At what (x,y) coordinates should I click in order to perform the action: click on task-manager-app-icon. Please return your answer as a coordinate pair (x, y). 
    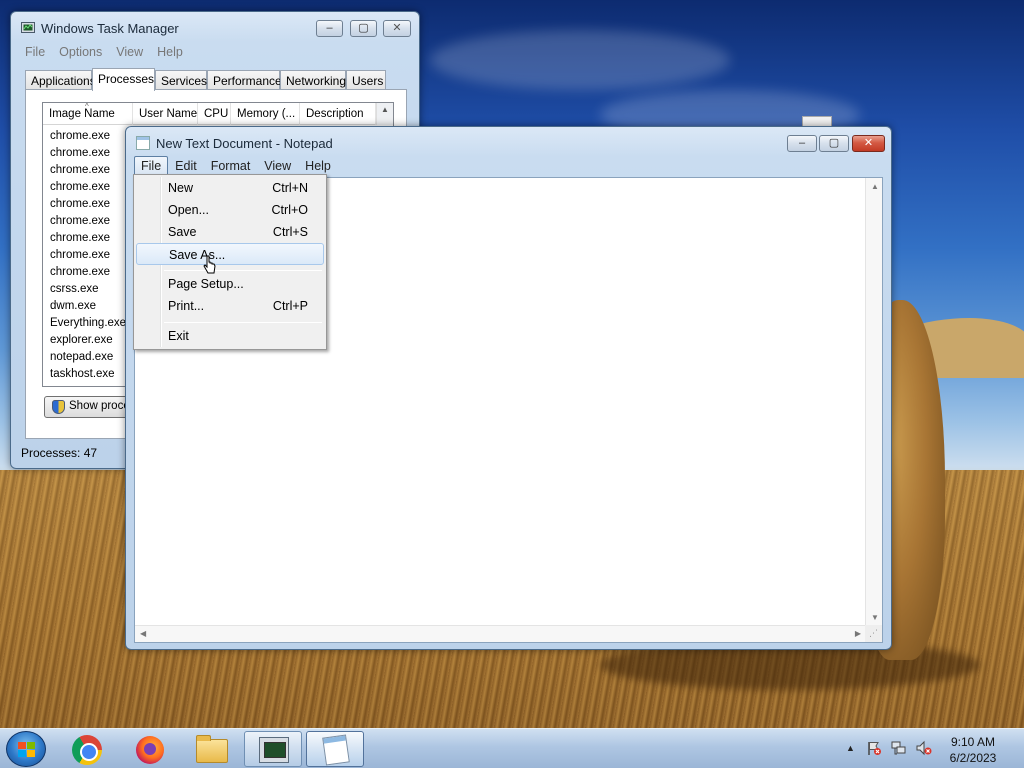
    Looking at the image, I should click on (28, 27).